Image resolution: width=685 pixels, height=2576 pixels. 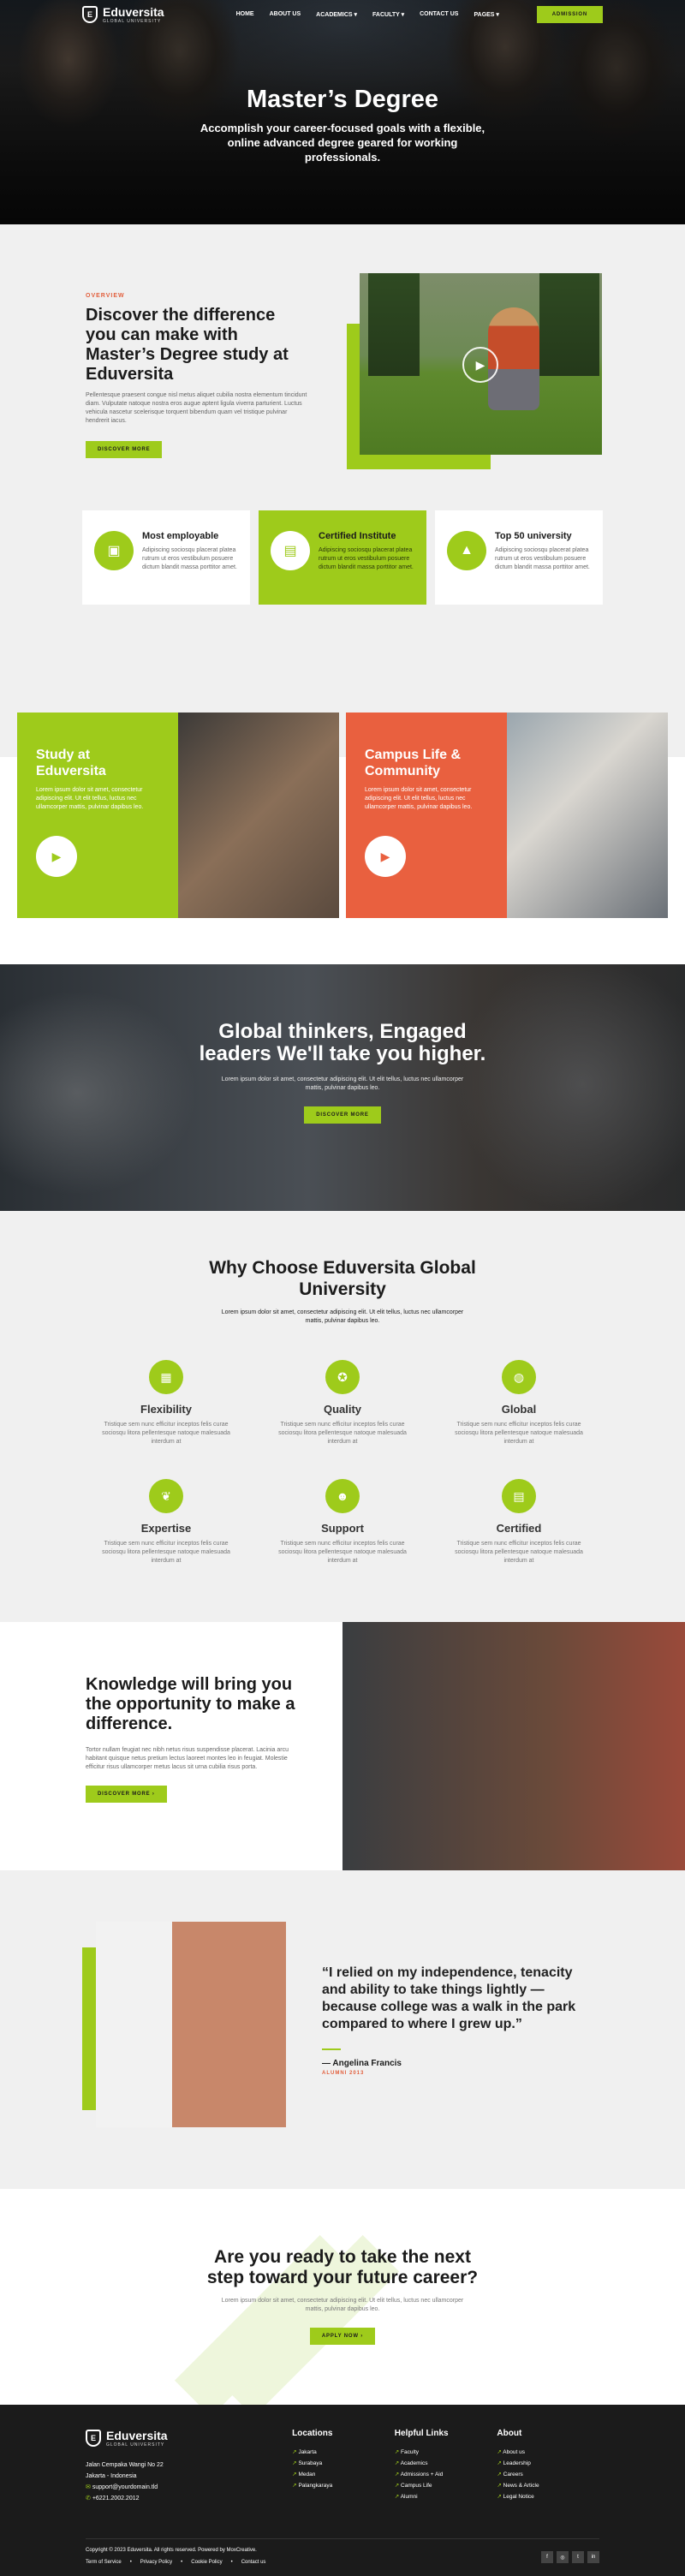 I want to click on footer-link: News & Article, so click(x=548, y=2486).